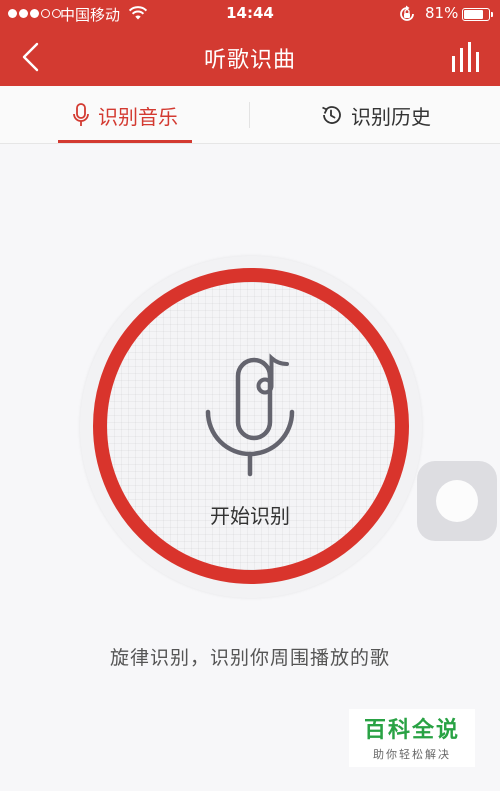 Image resolution: width=500 pixels, height=791 pixels. Describe the element at coordinates (81, 114) in the screenshot. I see `microphone-icon` at that location.